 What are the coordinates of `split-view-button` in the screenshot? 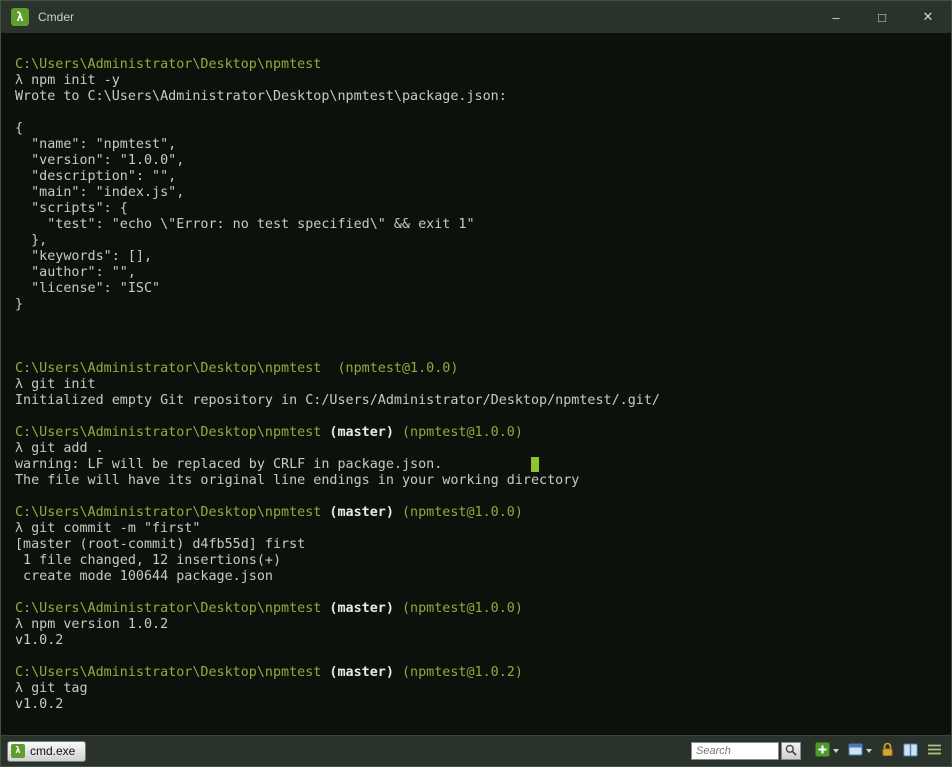 It's located at (910, 751).